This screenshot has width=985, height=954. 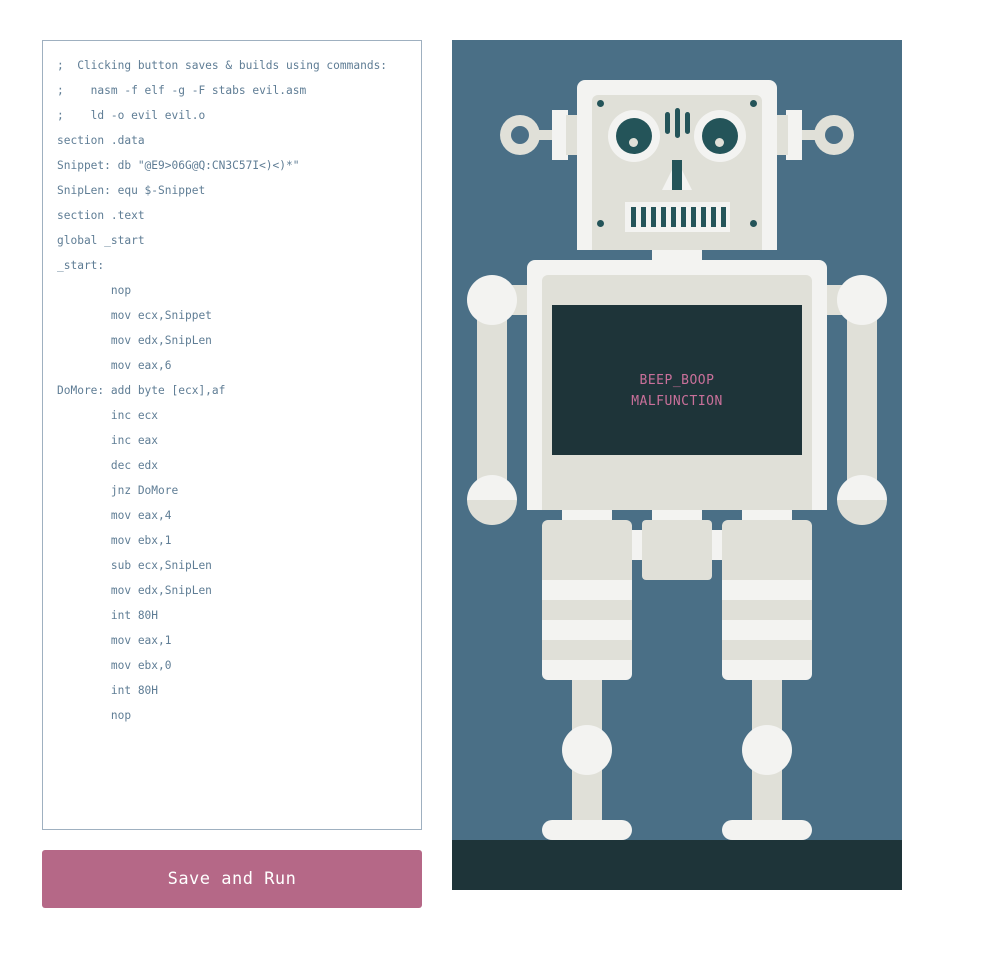 I want to click on code-line: mov eax,4, so click(x=114, y=515).